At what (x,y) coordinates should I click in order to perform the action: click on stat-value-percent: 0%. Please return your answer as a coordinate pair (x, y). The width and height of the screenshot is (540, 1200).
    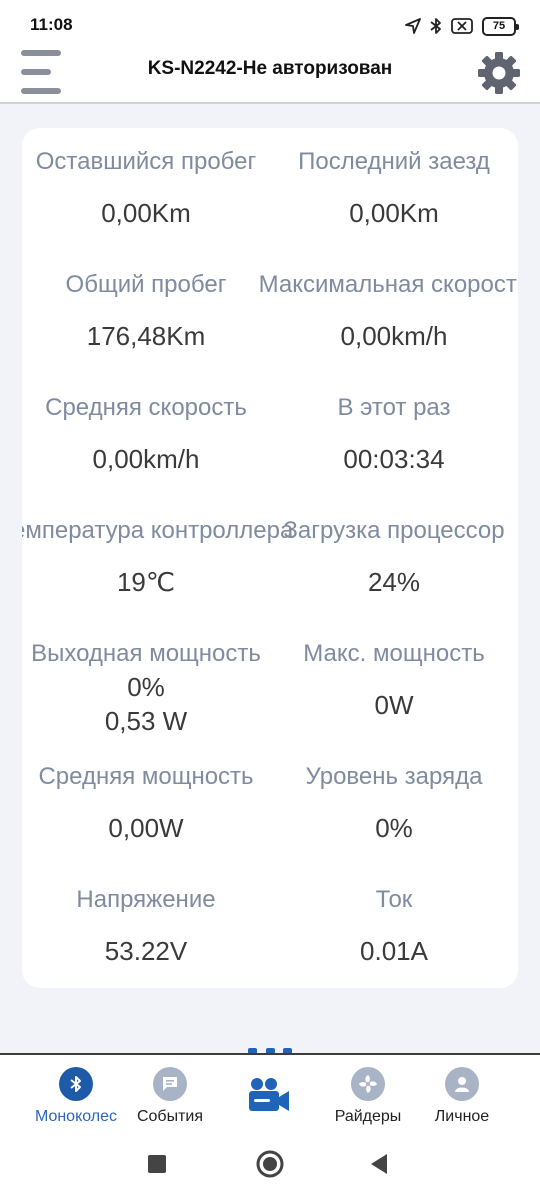
    Looking at the image, I should click on (146, 687).